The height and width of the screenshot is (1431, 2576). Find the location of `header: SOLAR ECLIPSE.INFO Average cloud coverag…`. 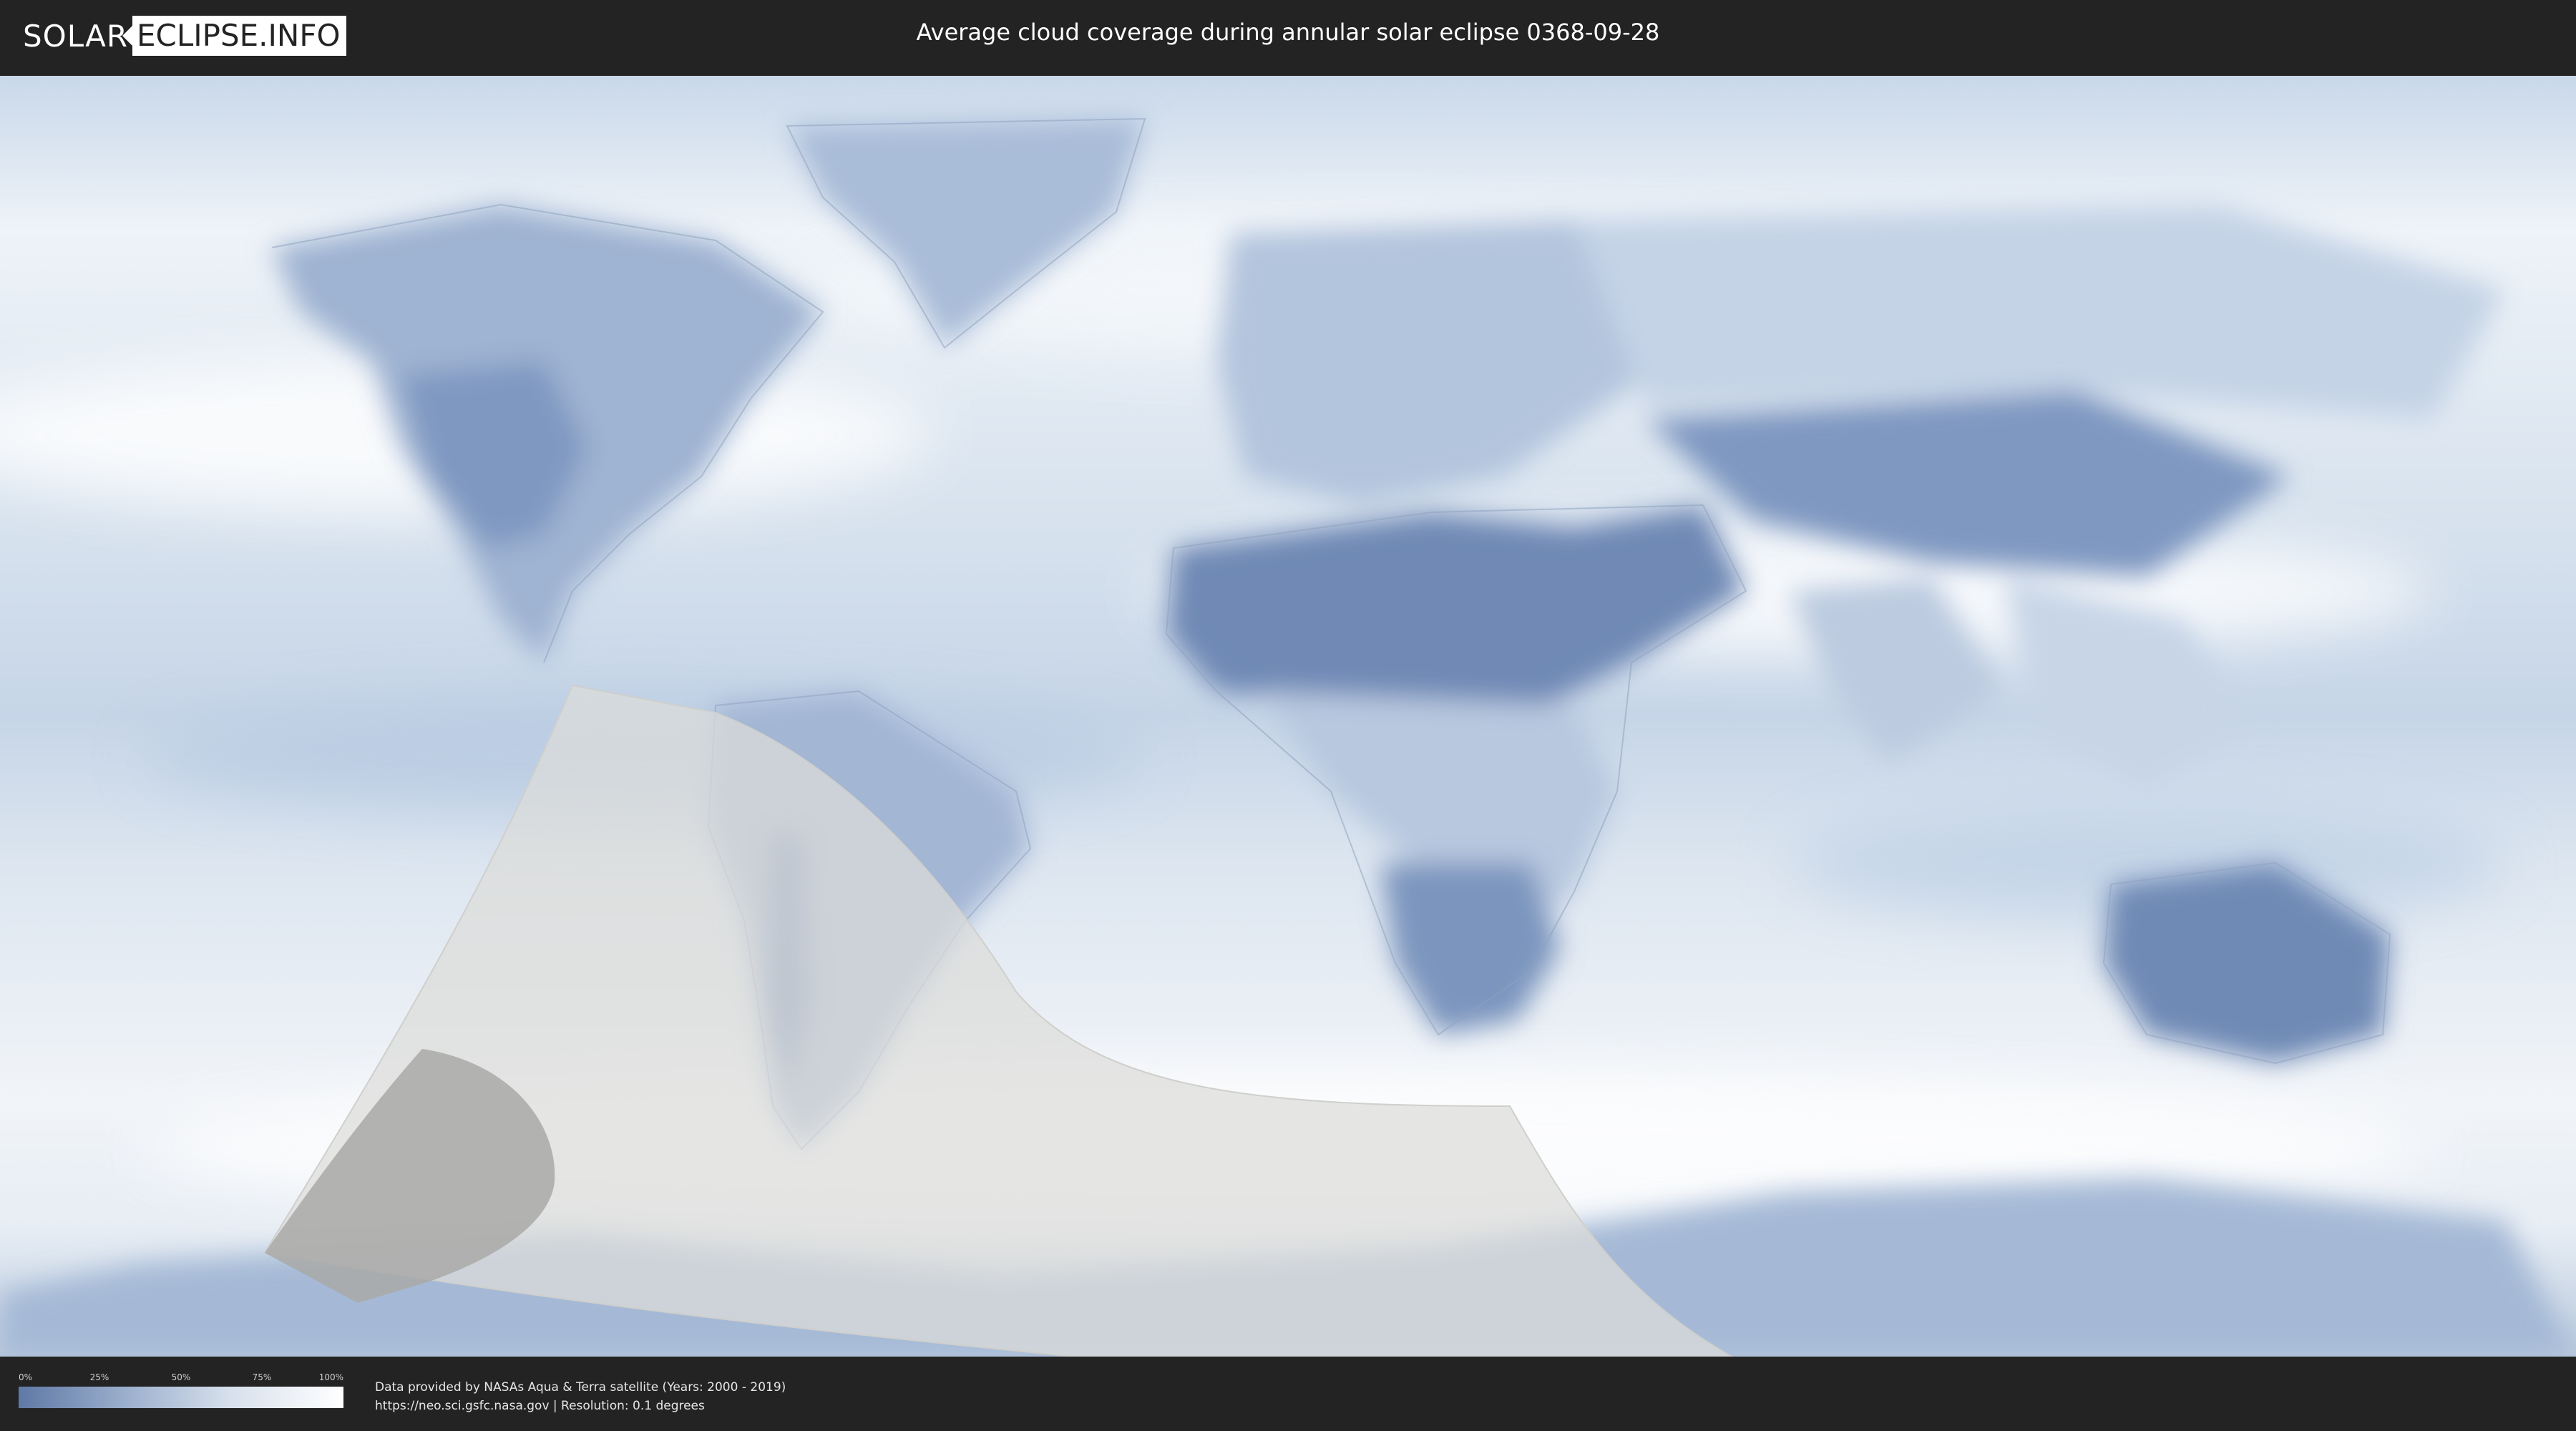

header: SOLAR ECLIPSE.INFO Average cloud coverag… is located at coordinates (1288, 36).